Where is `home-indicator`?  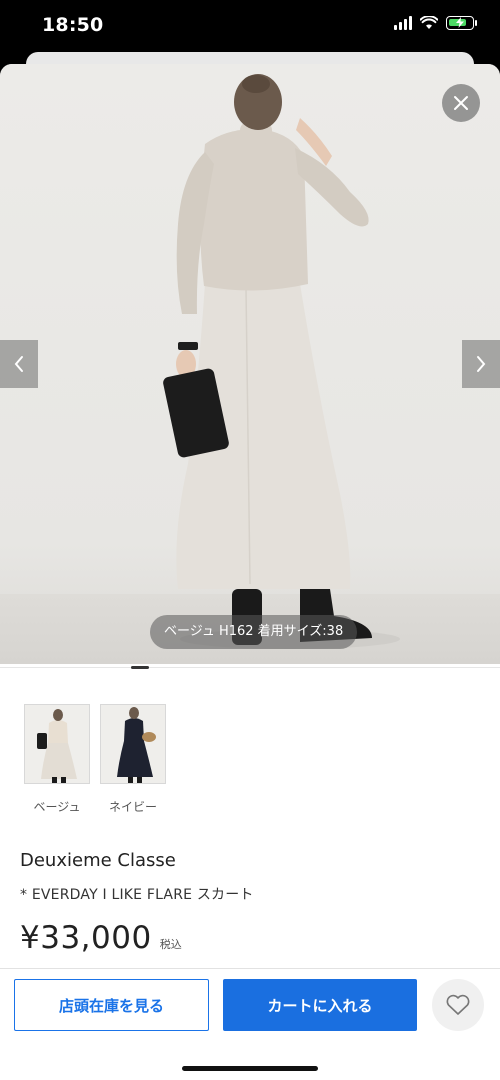
home-indicator is located at coordinates (250, 1068).